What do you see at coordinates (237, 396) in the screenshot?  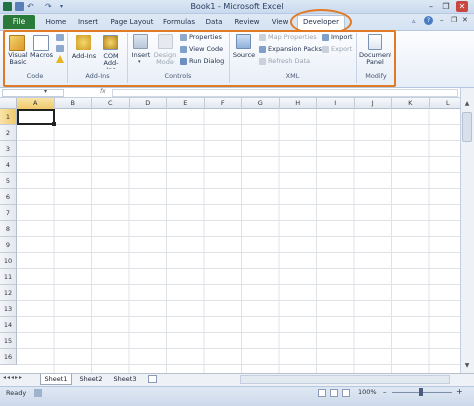 I see `status-bar` at bounding box center [237, 396].